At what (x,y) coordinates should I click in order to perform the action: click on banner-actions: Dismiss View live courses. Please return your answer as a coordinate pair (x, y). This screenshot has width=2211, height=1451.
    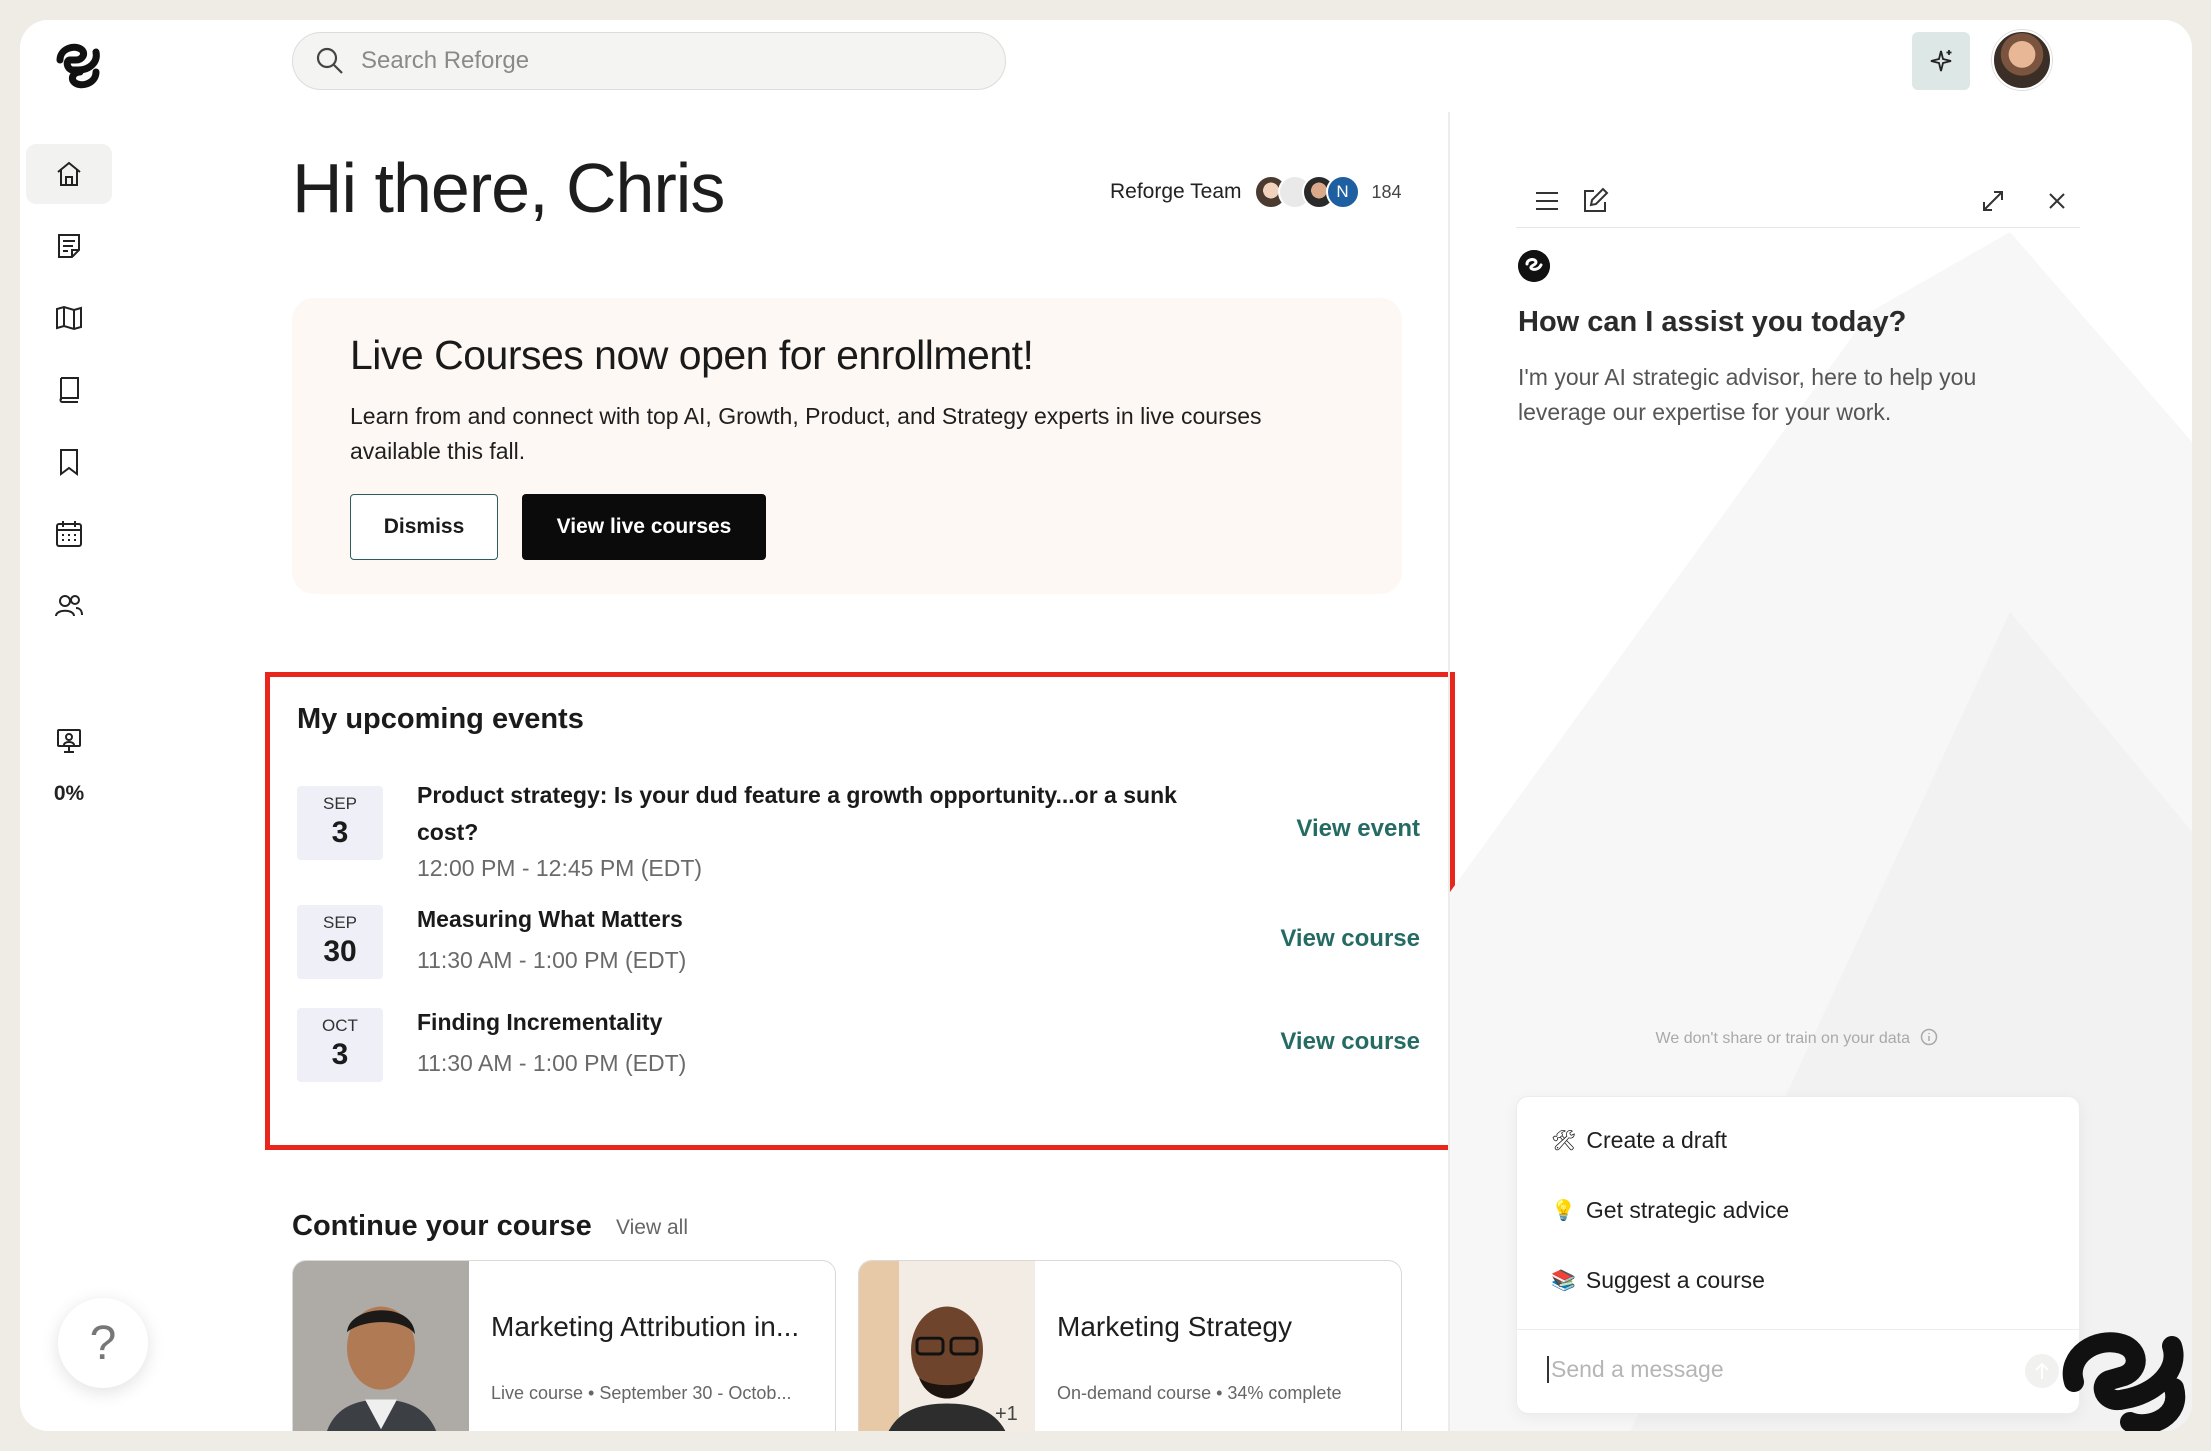
    Looking at the image, I should click on (558, 527).